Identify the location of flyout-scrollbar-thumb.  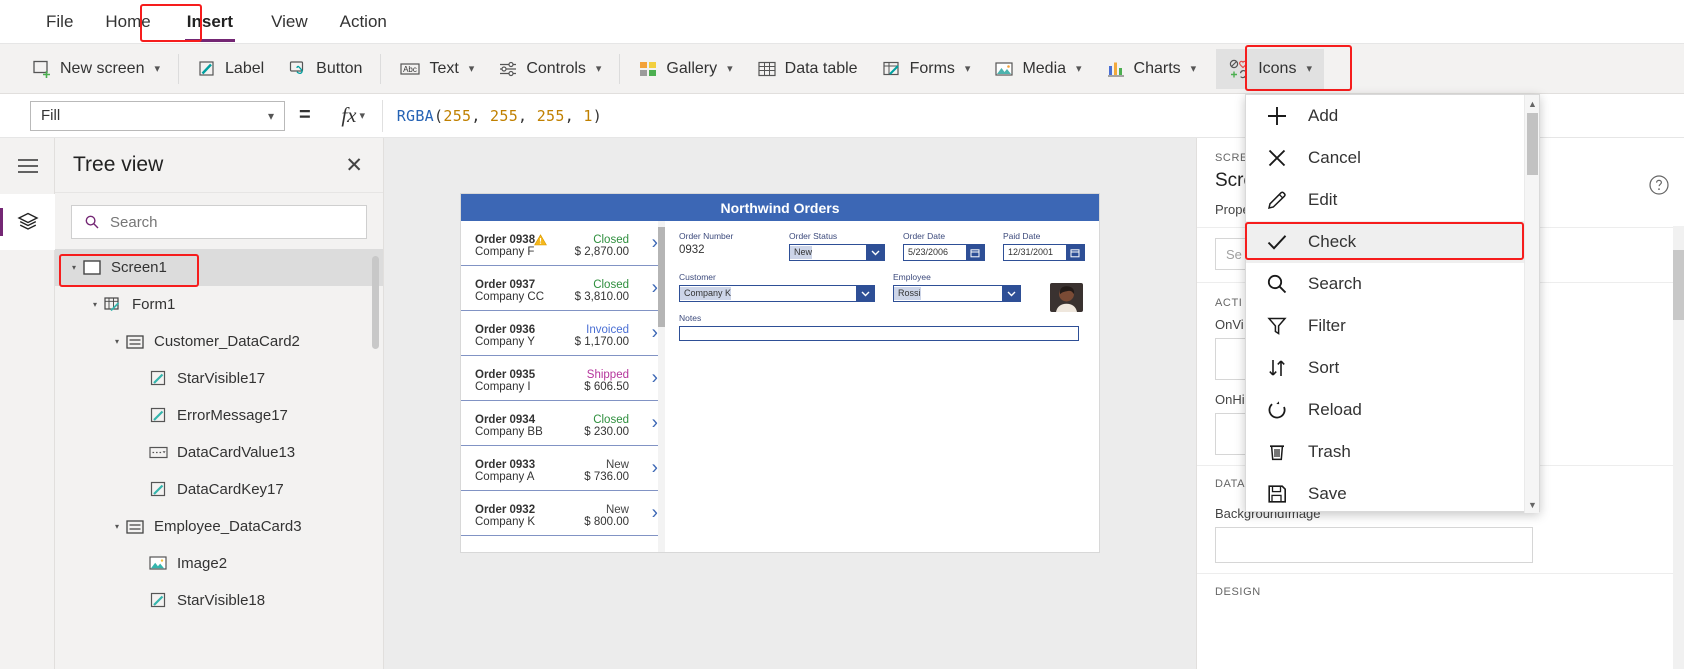
(1532, 144).